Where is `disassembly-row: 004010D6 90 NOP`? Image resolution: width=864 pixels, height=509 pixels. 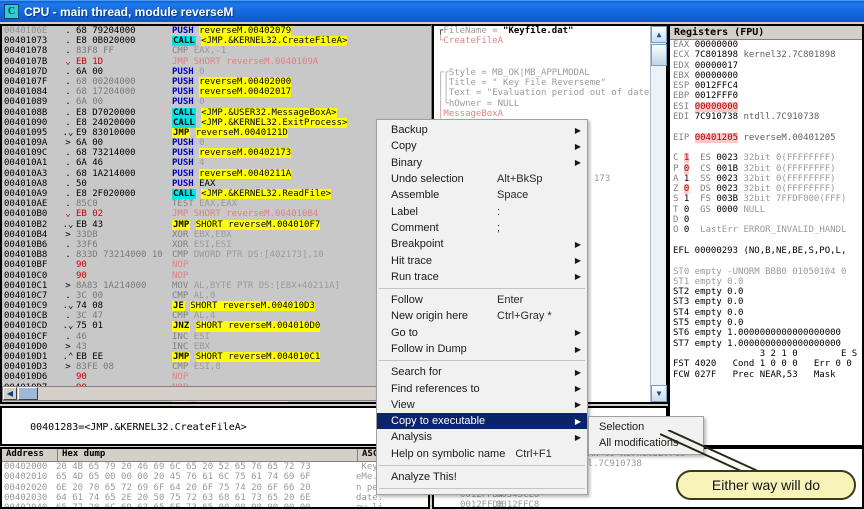
disassembly-row: 004010D6 90 NOP is located at coordinates (216, 377).